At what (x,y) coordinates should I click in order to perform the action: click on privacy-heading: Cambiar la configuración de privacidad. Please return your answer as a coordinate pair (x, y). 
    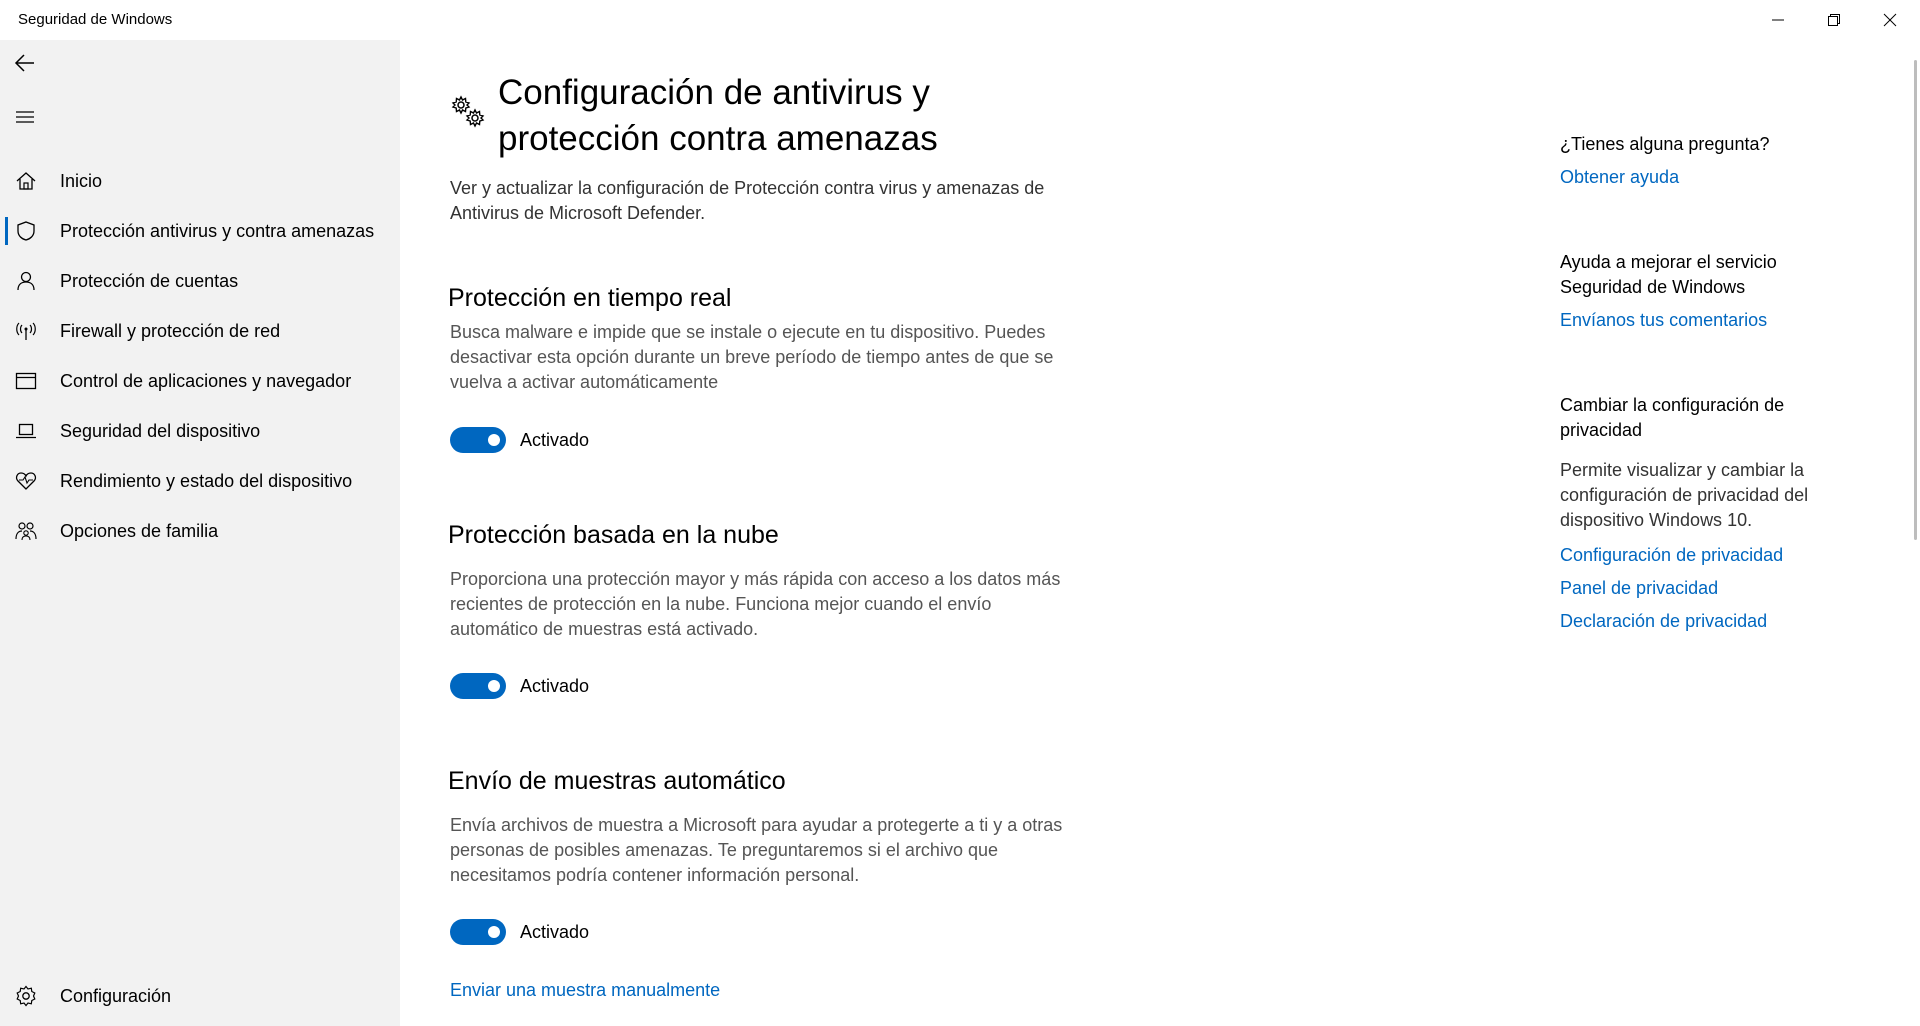
    Looking at the image, I should click on (1672, 417).